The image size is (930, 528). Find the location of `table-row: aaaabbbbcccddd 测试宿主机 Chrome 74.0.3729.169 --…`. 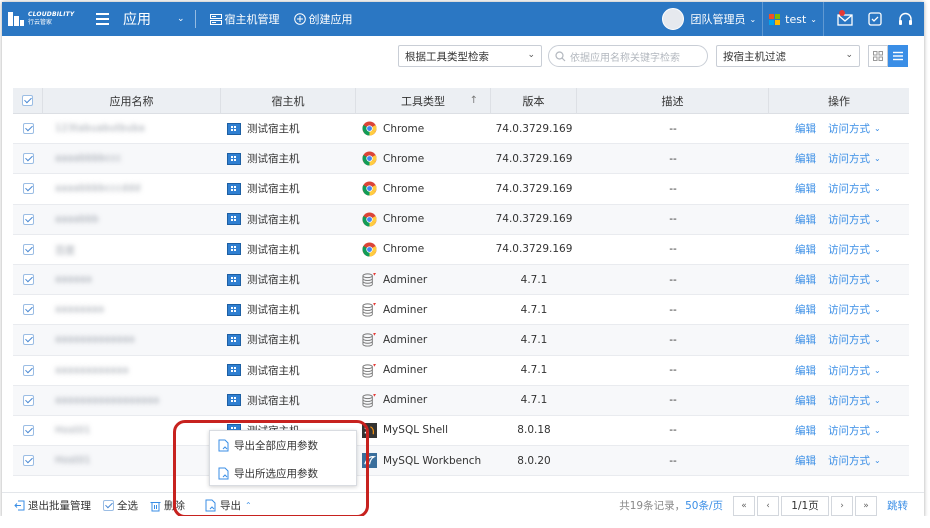

table-row: aaaabbbbcccddd 测试宿主机 Chrome 74.0.3729.169 --… is located at coordinates (461, 189).